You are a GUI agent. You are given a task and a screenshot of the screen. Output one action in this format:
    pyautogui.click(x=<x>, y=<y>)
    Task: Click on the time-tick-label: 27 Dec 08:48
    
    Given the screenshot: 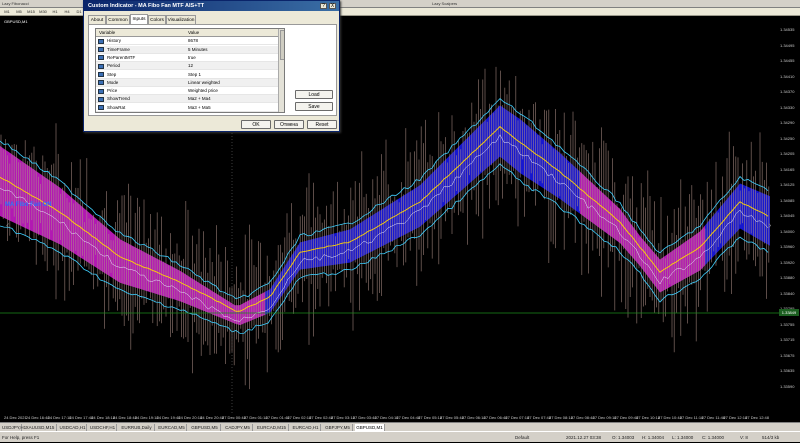 What is the action you would take?
    pyautogui.click(x=582, y=417)
    